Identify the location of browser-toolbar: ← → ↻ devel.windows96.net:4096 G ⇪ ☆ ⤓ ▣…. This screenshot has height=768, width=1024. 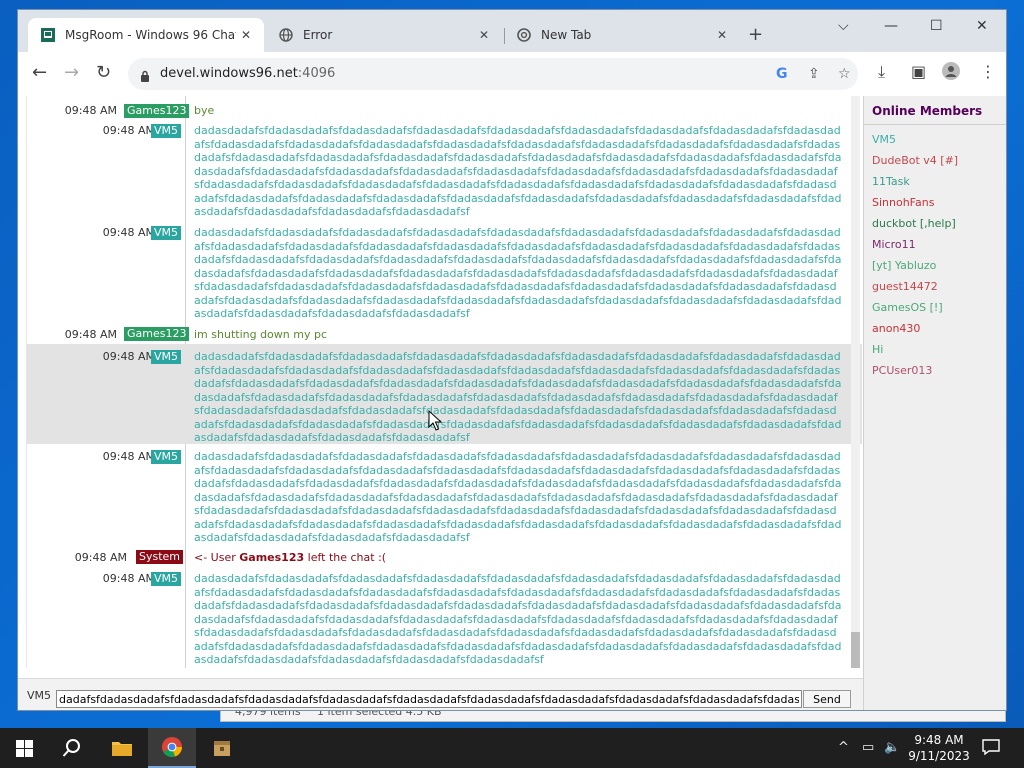
(512, 74).